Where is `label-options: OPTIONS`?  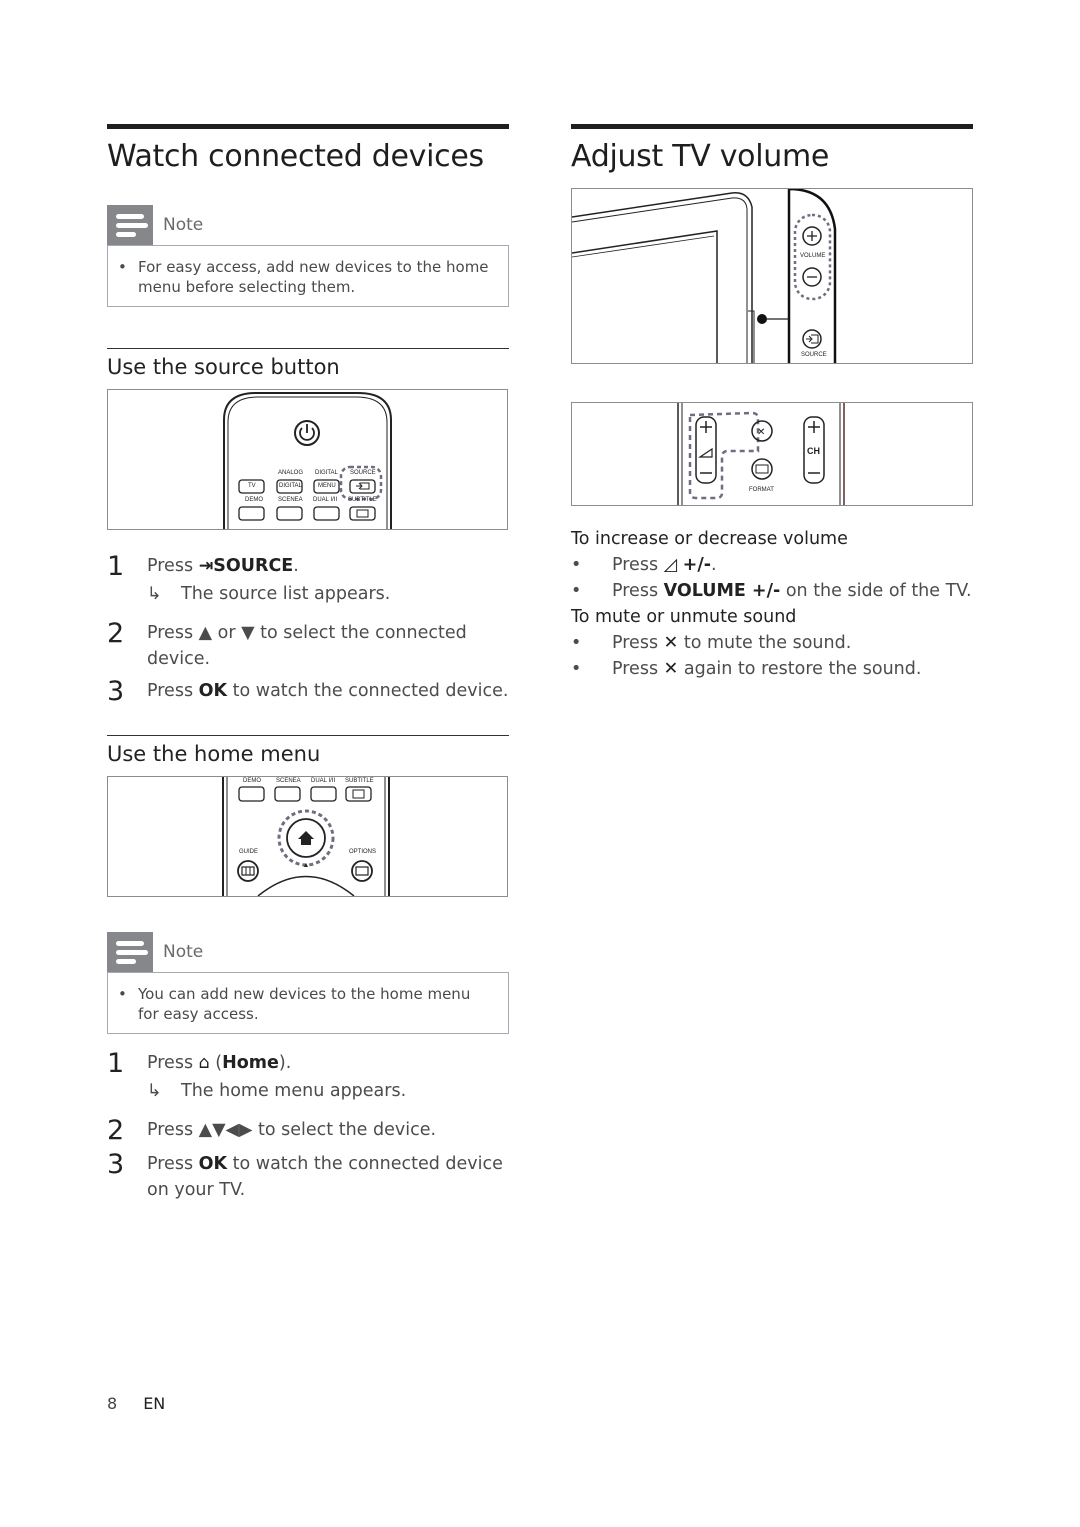 label-options: OPTIONS is located at coordinates (363, 852).